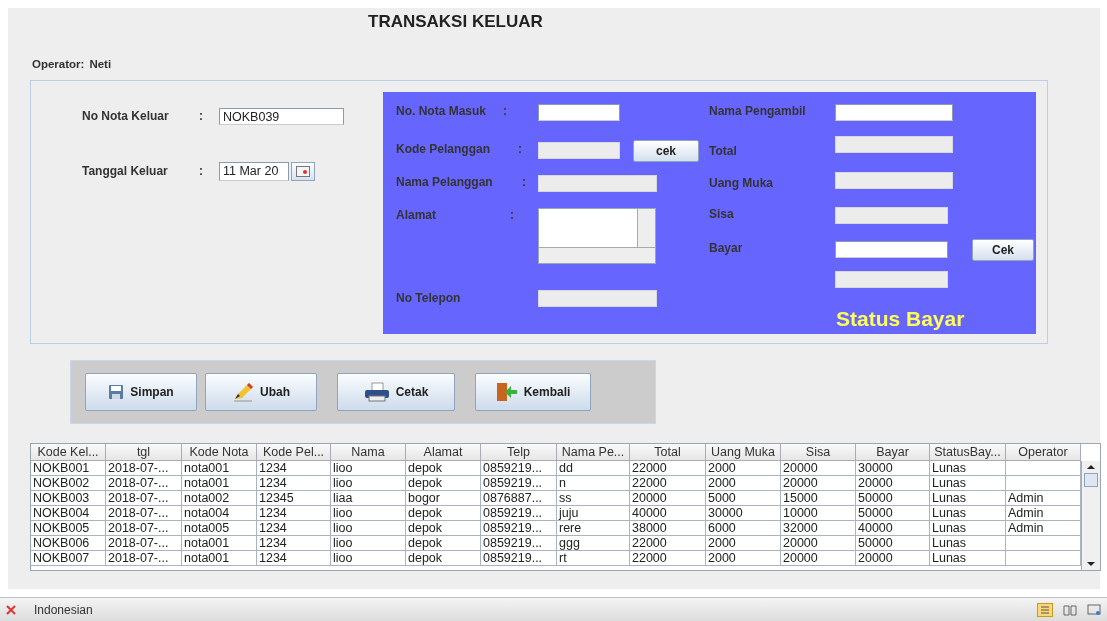 The width and height of the screenshot is (1107, 621). I want to click on column-header: Operator, so click(1043, 452).